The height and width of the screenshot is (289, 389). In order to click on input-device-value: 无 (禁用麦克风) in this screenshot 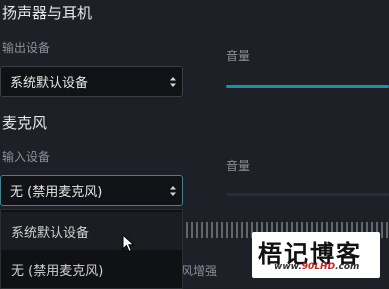, I will do `click(56, 192)`.